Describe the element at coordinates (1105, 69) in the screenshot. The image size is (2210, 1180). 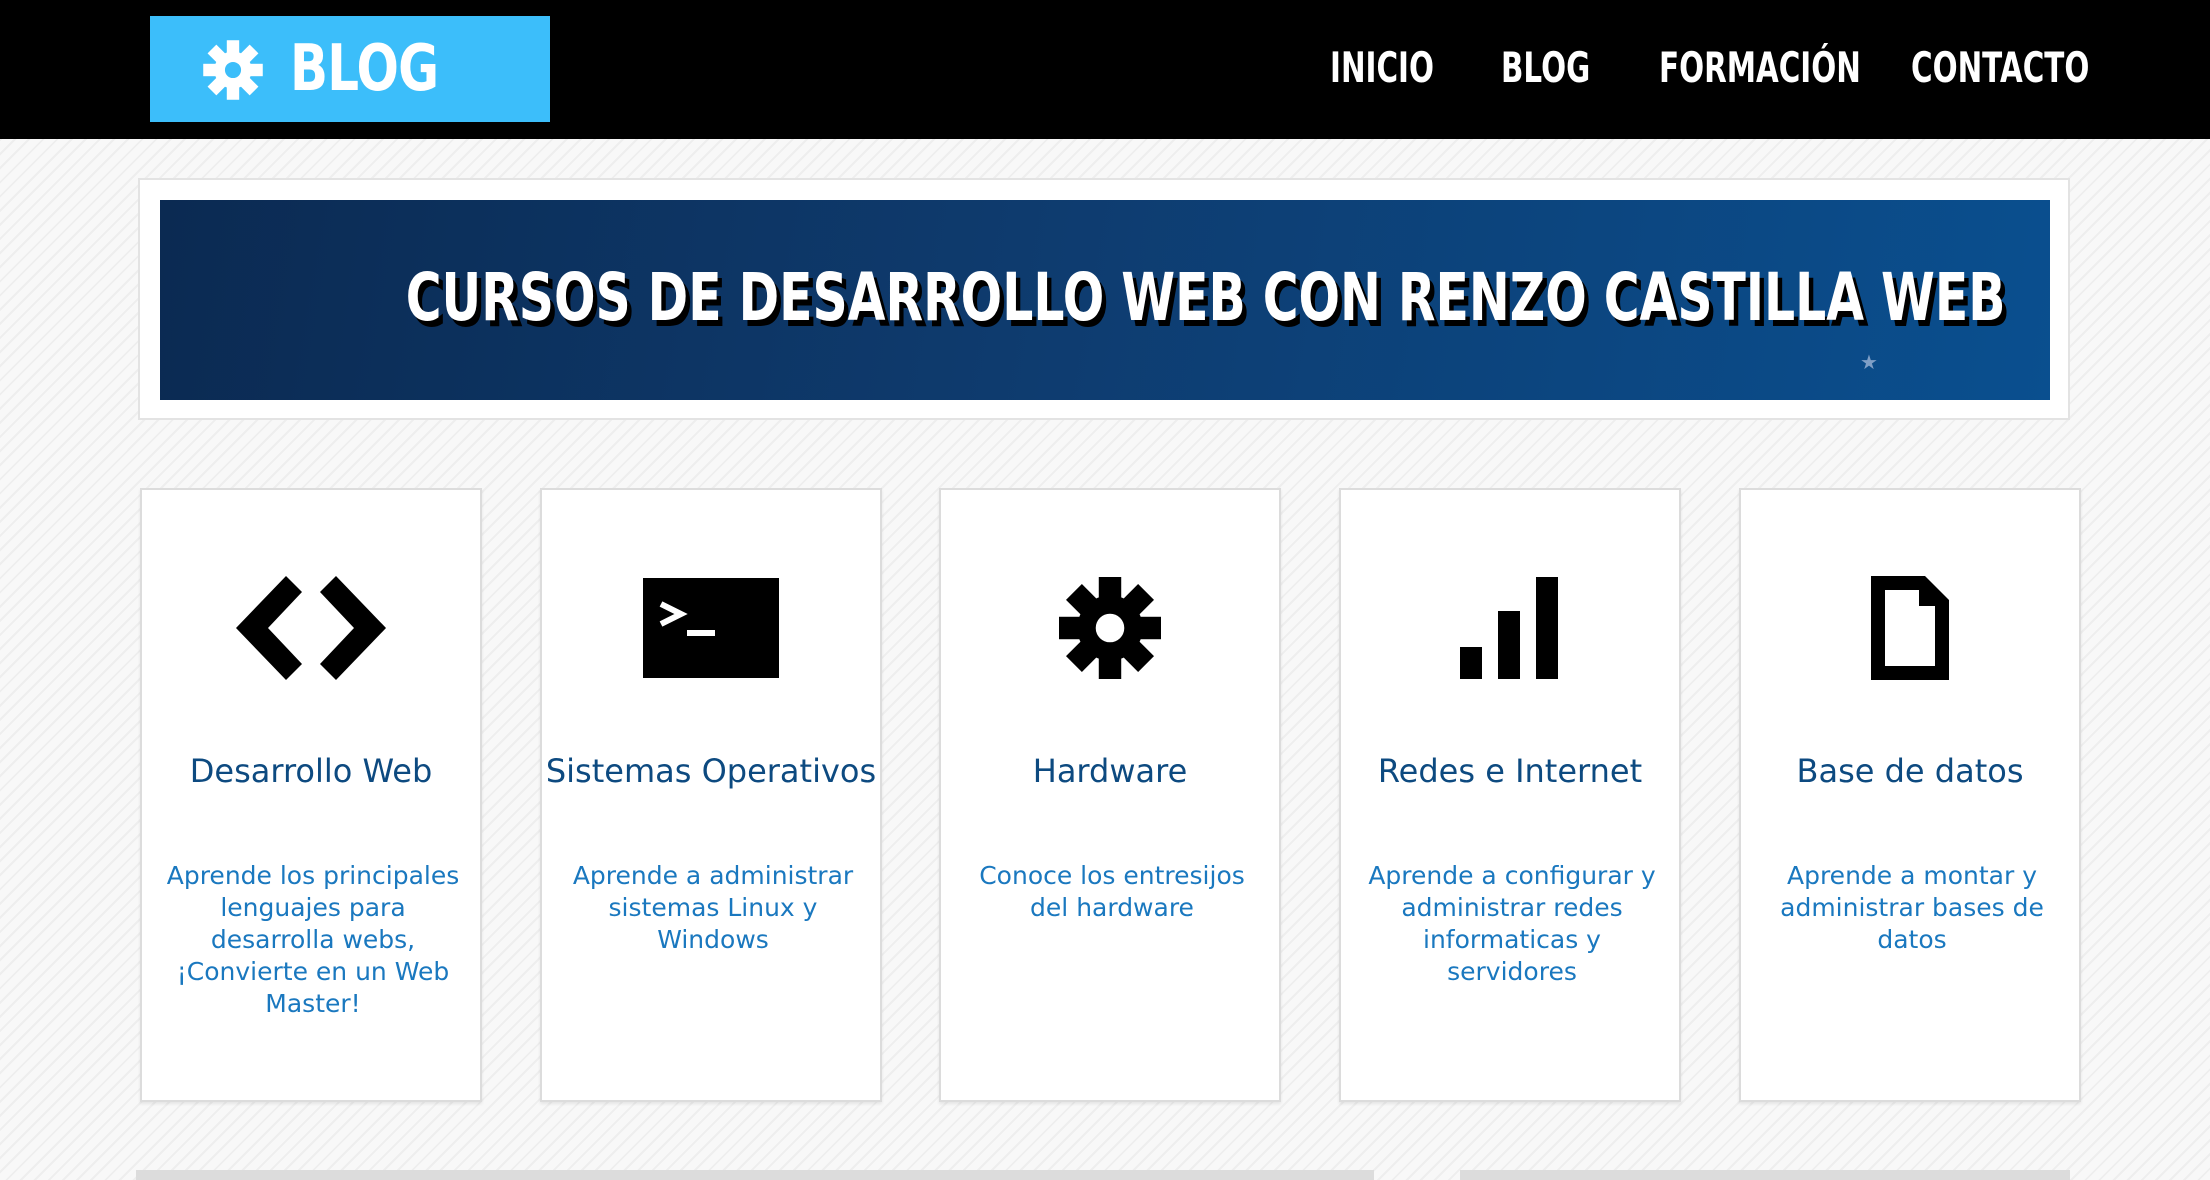
I see `site-header: BLOG INICIO BLOG FORMACIÓN CONTACTO` at that location.